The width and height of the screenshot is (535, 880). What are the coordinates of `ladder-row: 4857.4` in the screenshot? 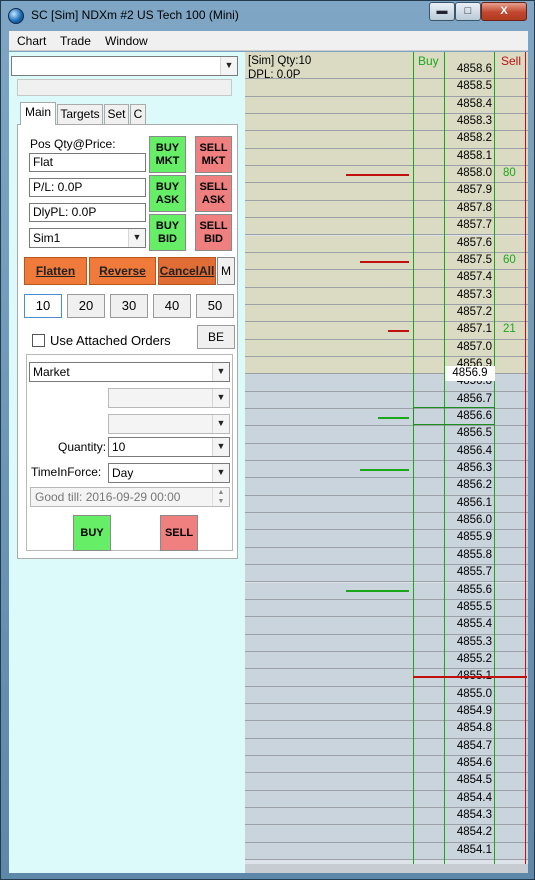 It's located at (386, 279).